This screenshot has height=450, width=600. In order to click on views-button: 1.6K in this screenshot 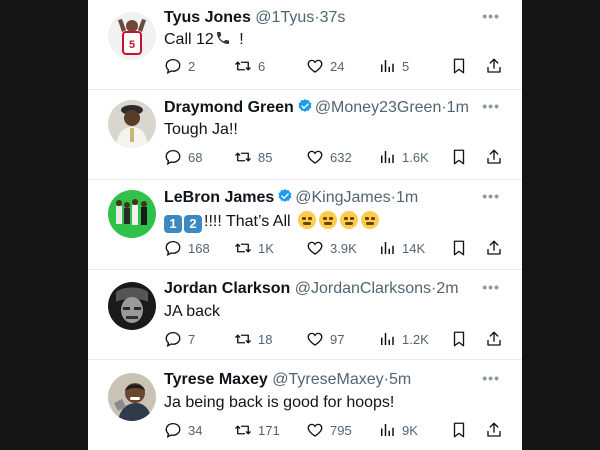, I will do `click(403, 157)`.